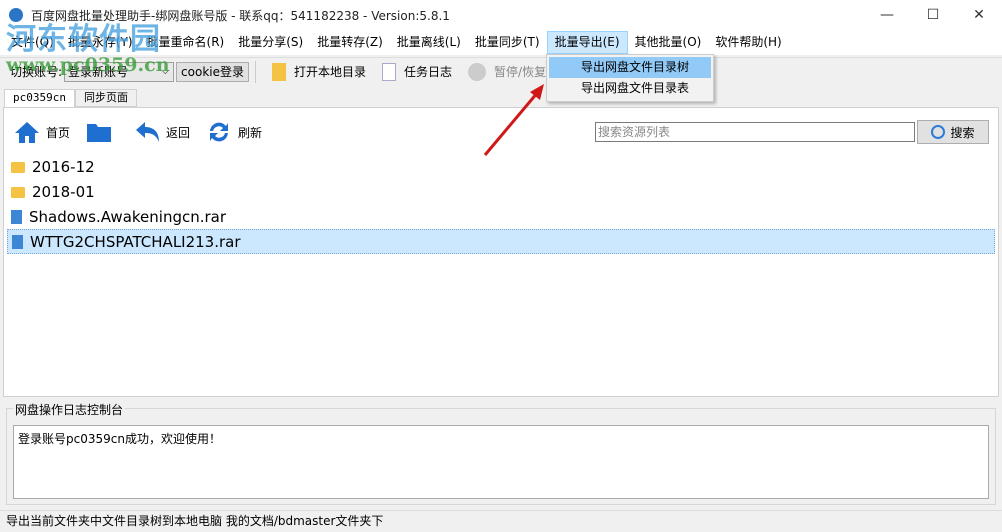  Describe the element at coordinates (27, 132) in the screenshot. I see `home-icon` at that location.